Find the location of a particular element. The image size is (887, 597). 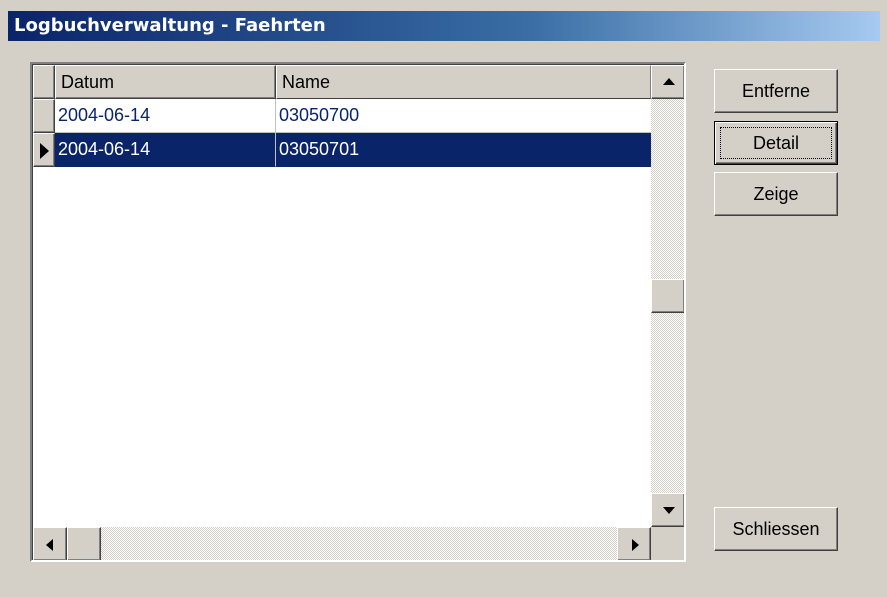

arrow-up-icon is located at coordinates (669, 81).